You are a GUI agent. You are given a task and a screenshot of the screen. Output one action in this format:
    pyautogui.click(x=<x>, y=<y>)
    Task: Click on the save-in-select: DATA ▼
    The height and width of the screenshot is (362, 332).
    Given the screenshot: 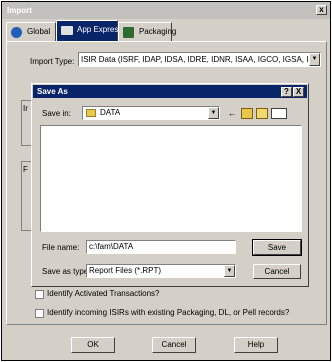 What is the action you would take?
    pyautogui.click(x=151, y=113)
    